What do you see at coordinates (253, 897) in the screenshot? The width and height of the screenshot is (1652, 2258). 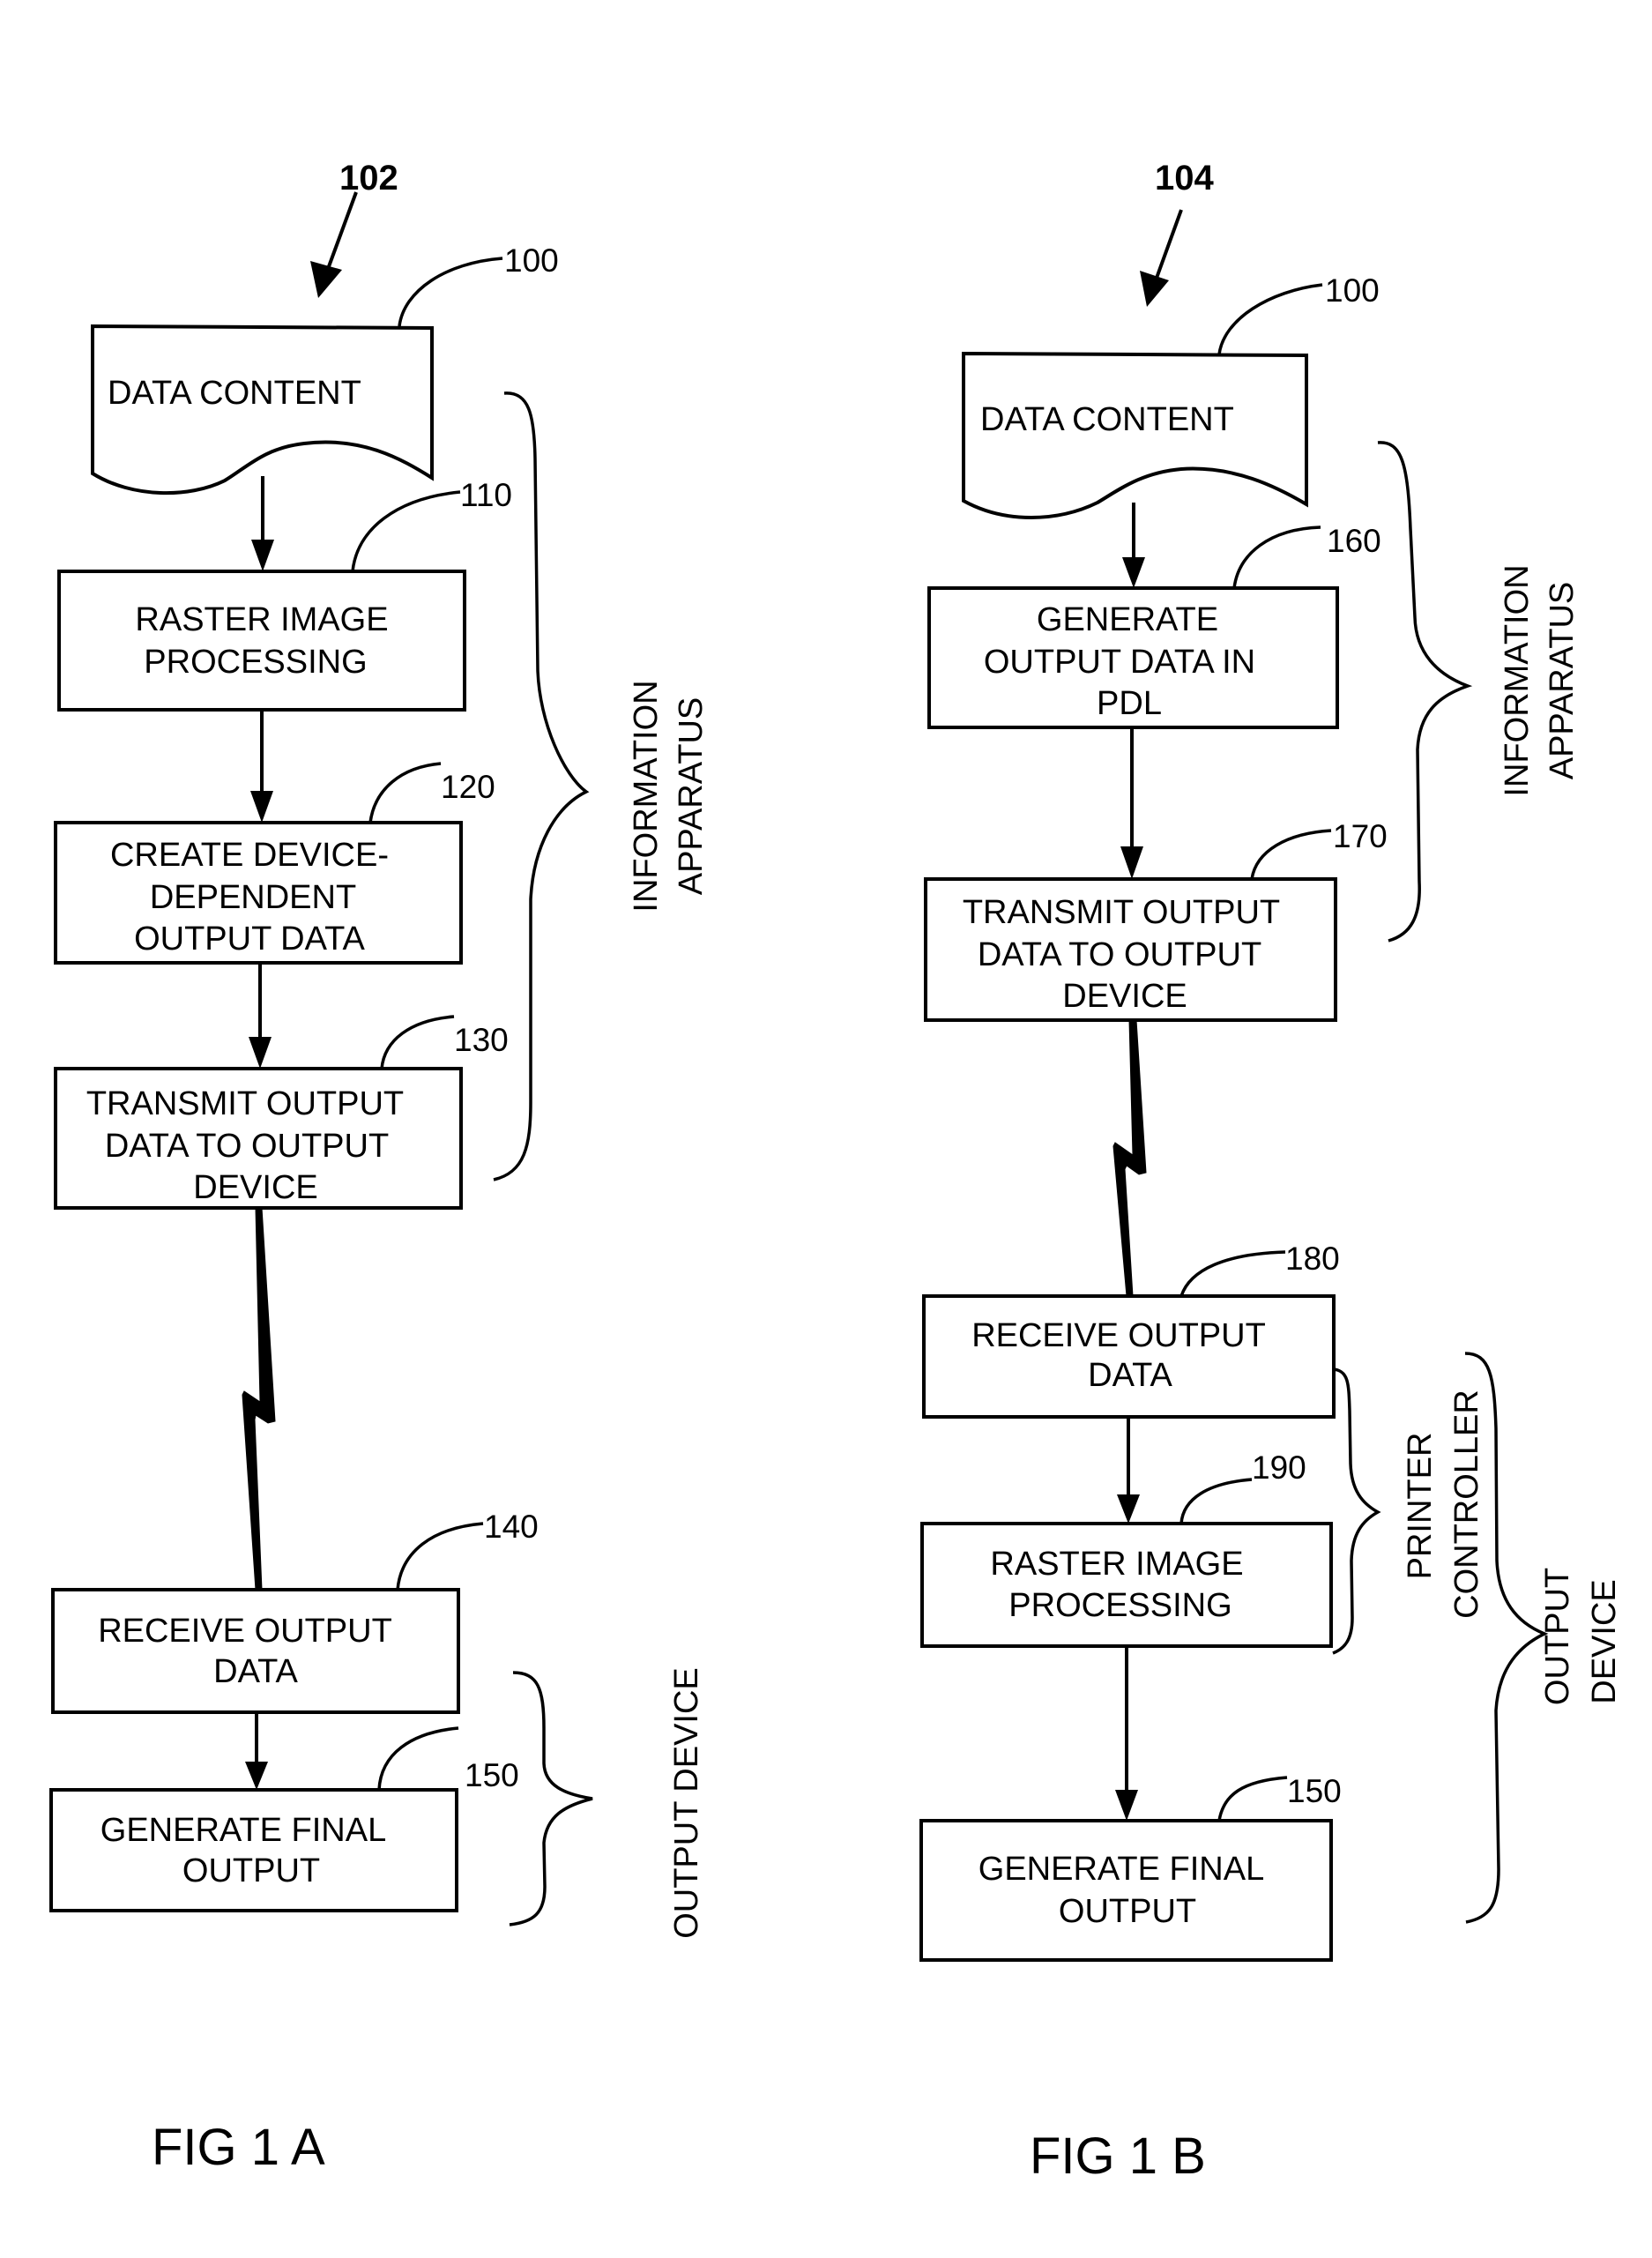 I see `step-text-line: DEPENDENT` at bounding box center [253, 897].